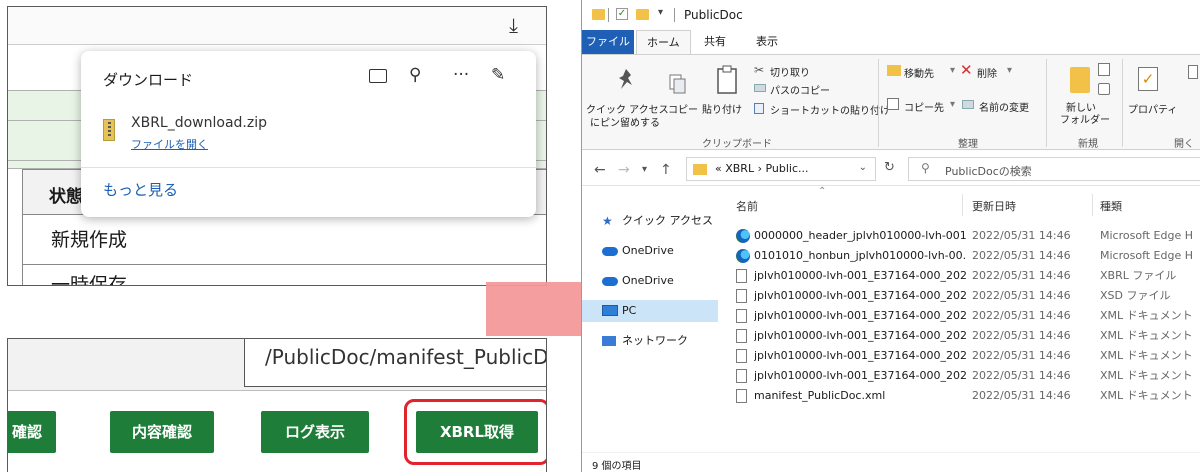  Describe the element at coordinates (308, 167) in the screenshot. I see `divider` at that location.